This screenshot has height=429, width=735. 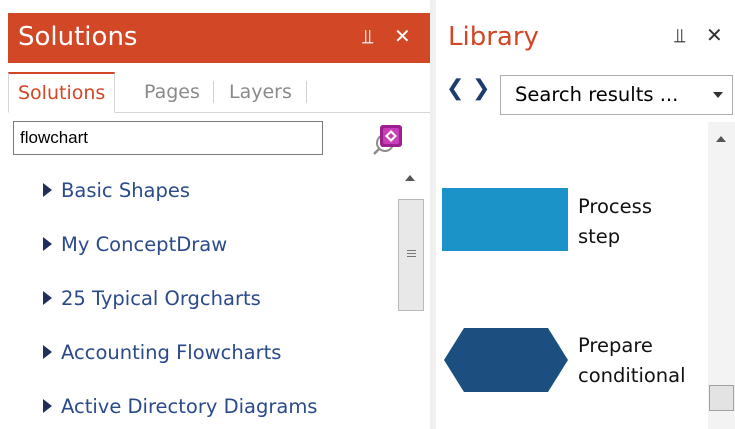 I want to click on search-library-icon, so click(x=389, y=138).